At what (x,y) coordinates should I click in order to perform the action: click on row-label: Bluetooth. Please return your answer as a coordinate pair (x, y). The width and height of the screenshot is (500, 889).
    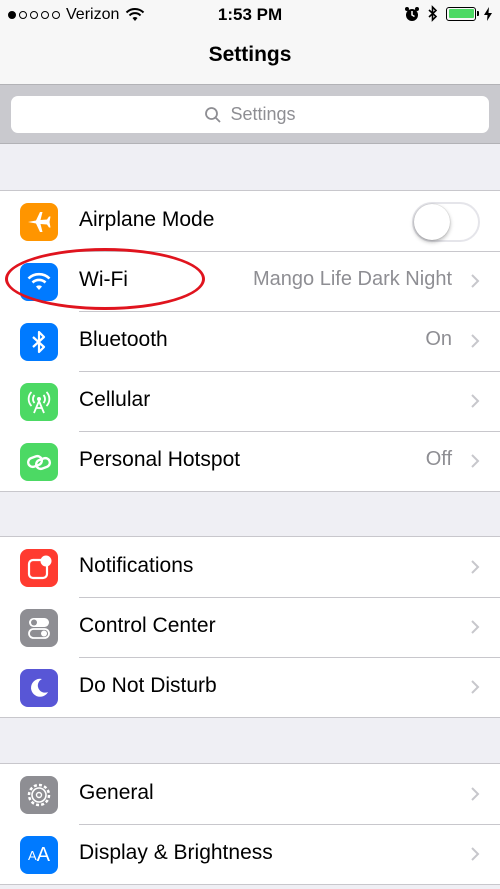
    Looking at the image, I should click on (123, 339).